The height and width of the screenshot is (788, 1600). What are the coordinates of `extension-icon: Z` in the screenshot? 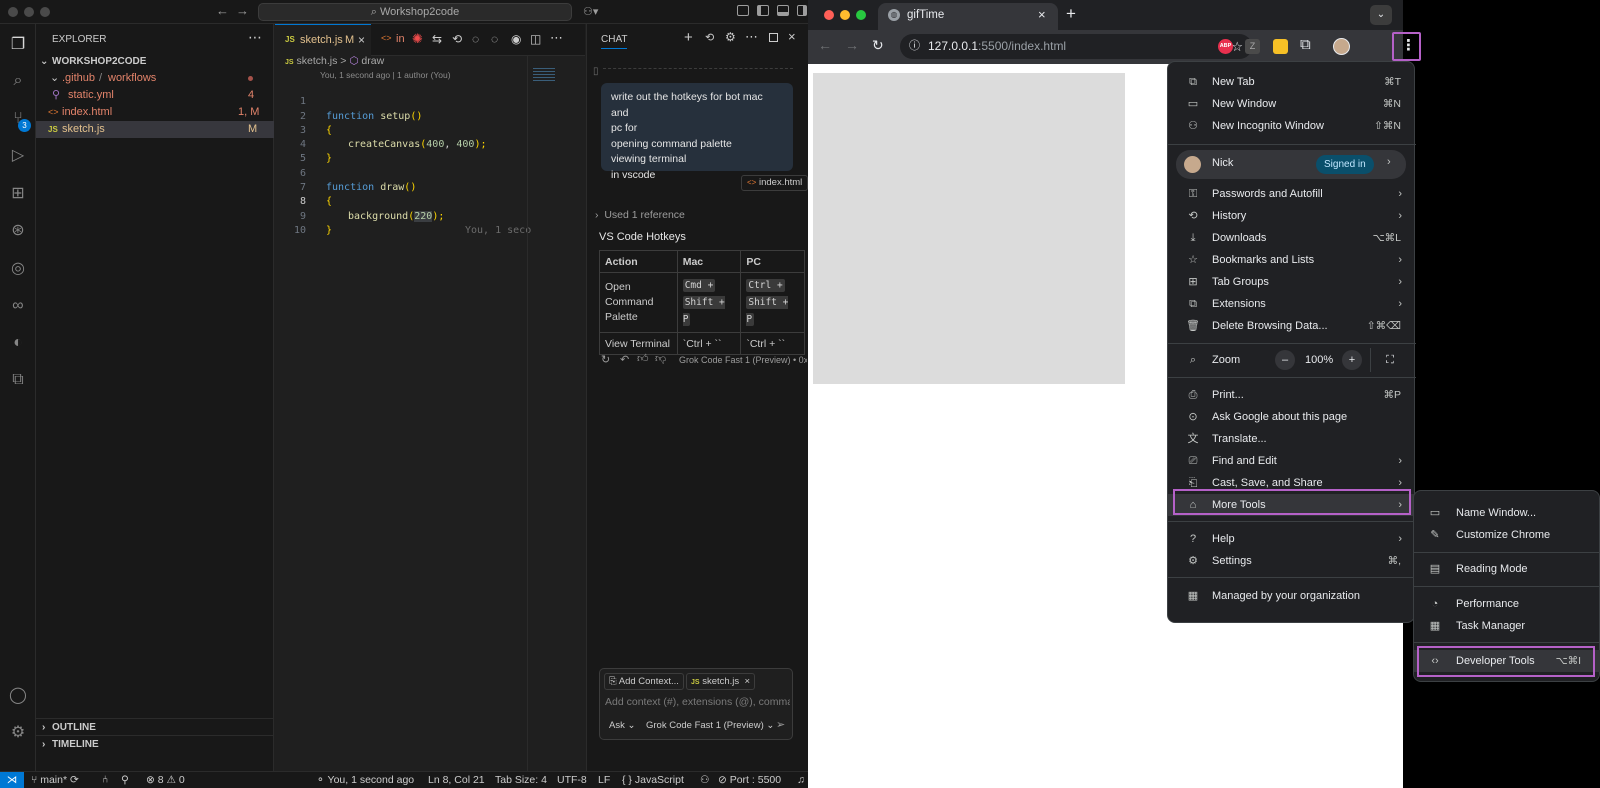 It's located at (1252, 46).